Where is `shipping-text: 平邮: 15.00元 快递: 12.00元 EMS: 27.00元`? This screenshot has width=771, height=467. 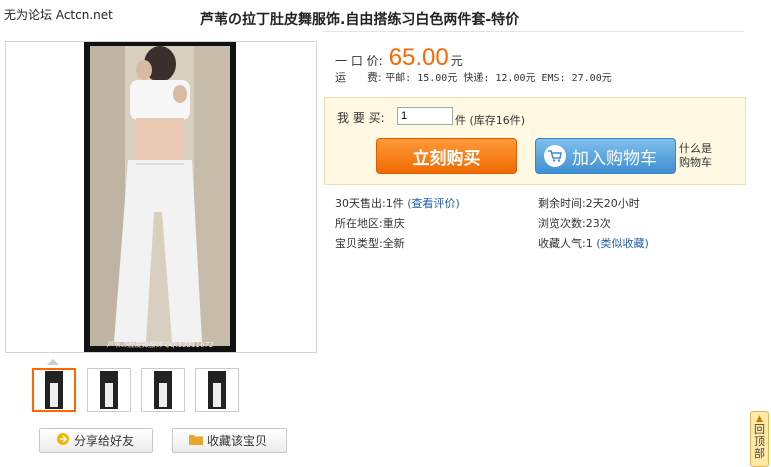
shipping-text: 平邮: 15.00元 快递: 12.00元 EMS: 27.00元 is located at coordinates (498, 78).